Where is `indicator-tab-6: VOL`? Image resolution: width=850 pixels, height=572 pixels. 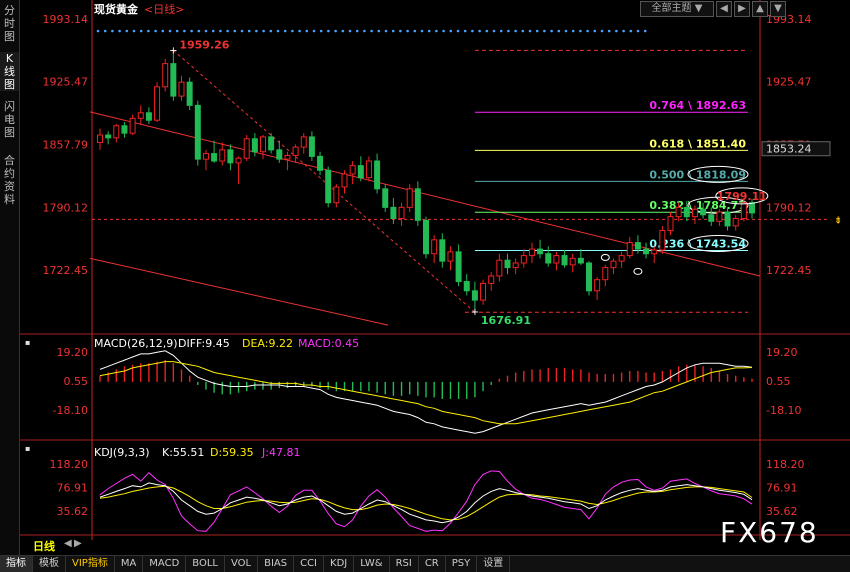
indicator-tab-6: VOL is located at coordinates (242, 564).